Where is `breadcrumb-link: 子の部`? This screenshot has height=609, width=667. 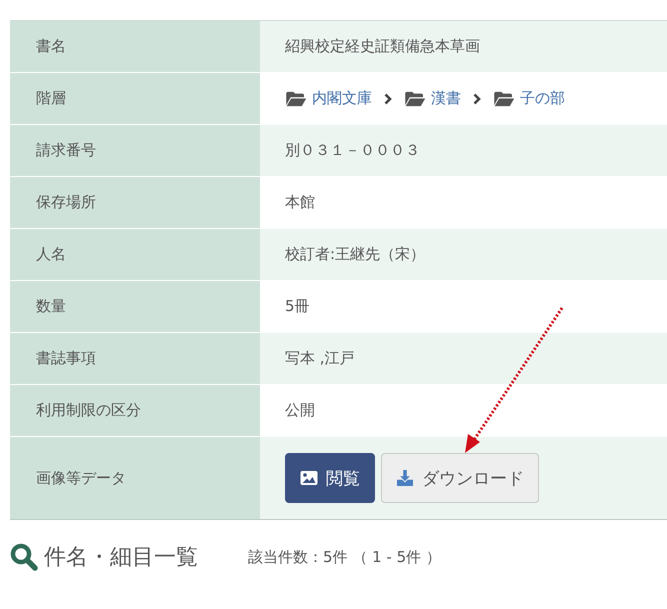
breadcrumb-link: 子の部 is located at coordinates (529, 98).